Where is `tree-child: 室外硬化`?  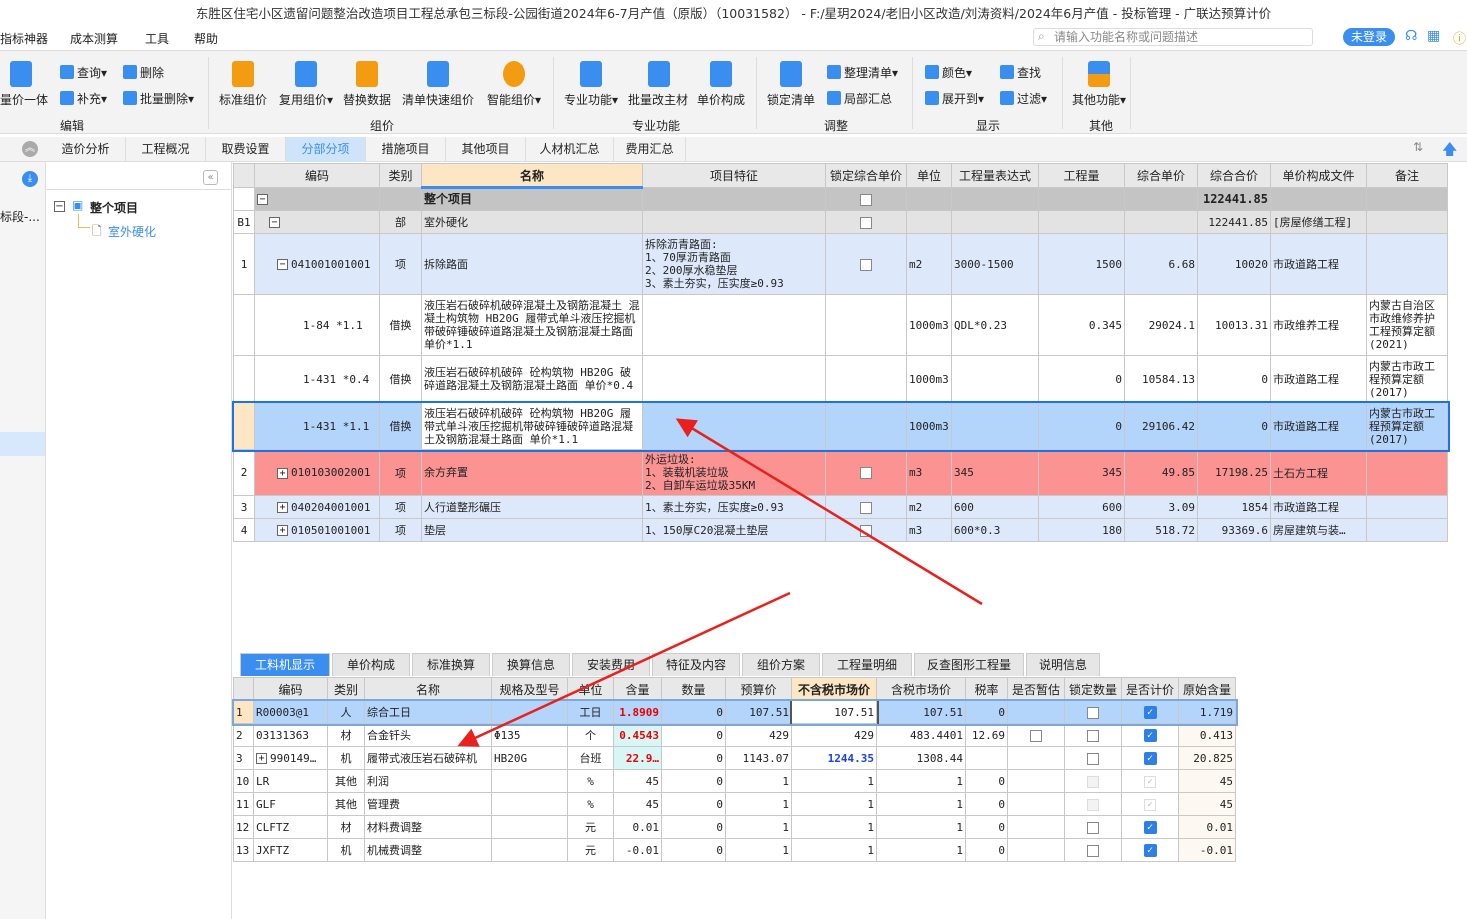 tree-child: 室外硬化 is located at coordinates (132, 231).